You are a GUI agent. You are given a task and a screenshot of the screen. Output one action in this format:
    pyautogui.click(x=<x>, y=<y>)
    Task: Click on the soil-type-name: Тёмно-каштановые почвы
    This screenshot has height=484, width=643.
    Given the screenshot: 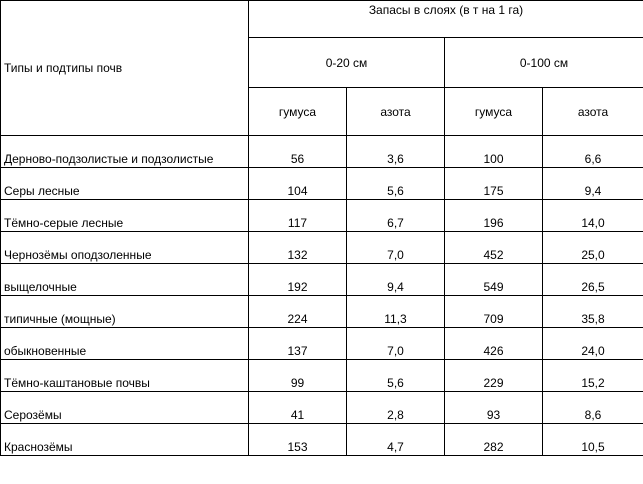 What is the action you would take?
    pyautogui.click(x=124, y=383)
    